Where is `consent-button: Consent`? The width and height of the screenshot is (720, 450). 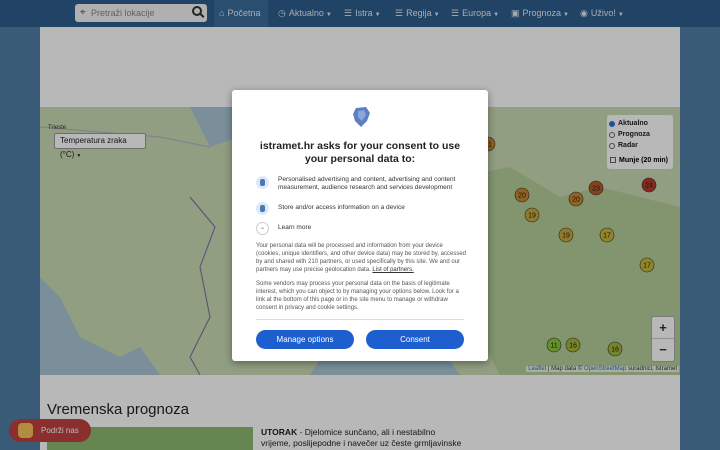
consent-button: Consent is located at coordinates (415, 339).